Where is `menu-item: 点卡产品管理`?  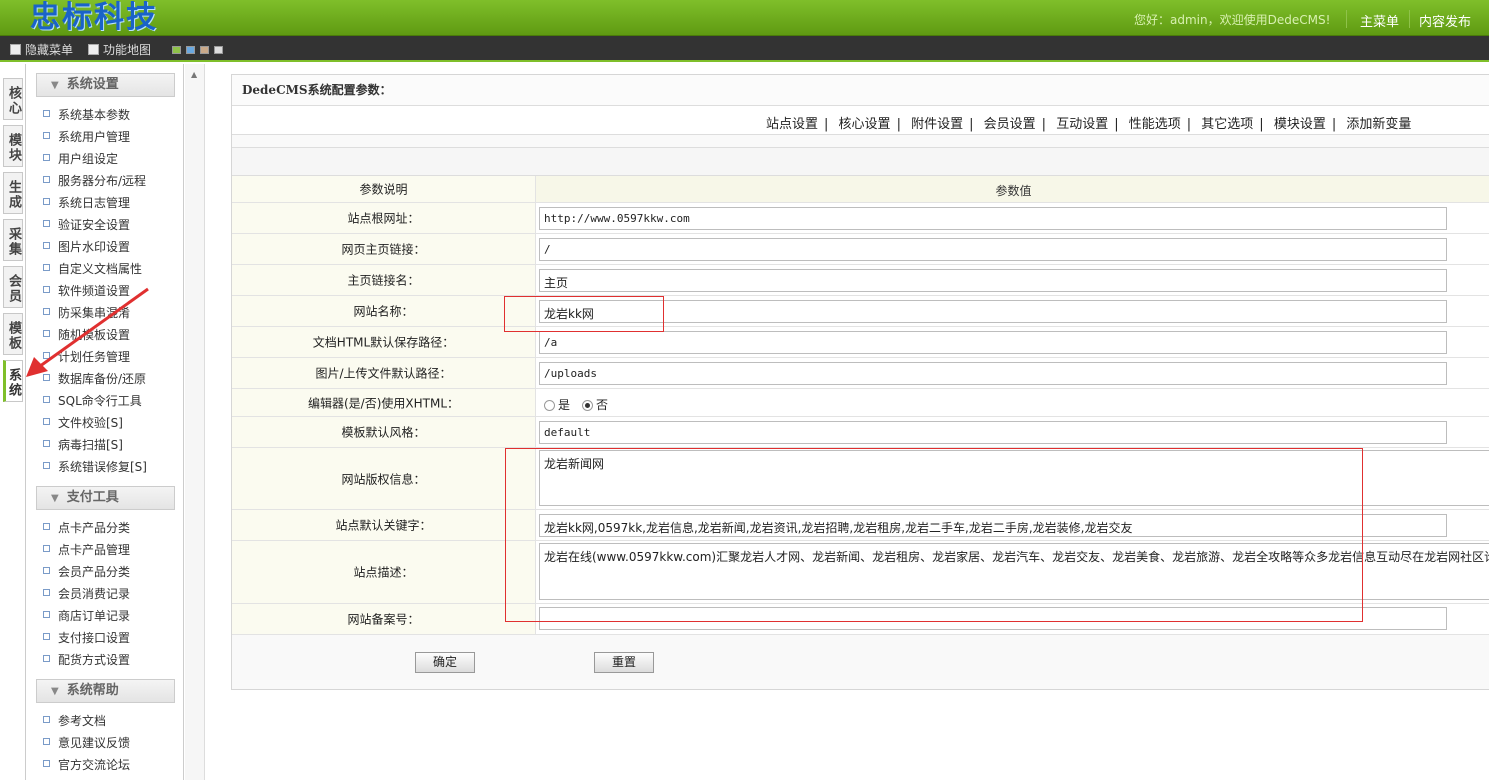
menu-item: 点卡产品管理 is located at coordinates (86, 550).